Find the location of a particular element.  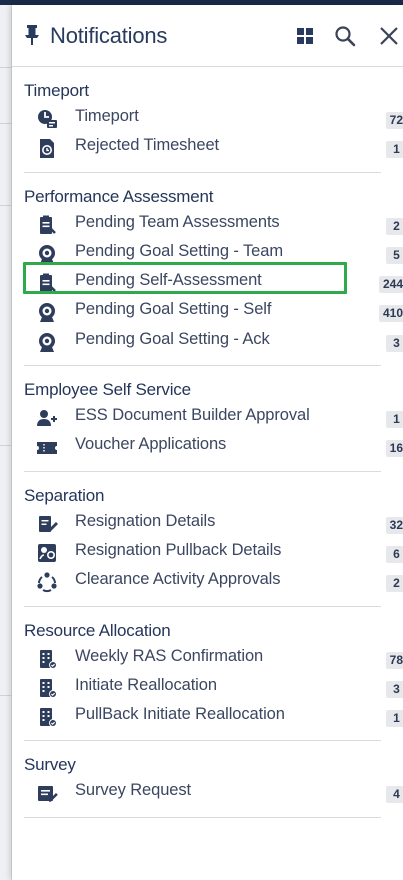

count-badge: 5 is located at coordinates (394, 255).